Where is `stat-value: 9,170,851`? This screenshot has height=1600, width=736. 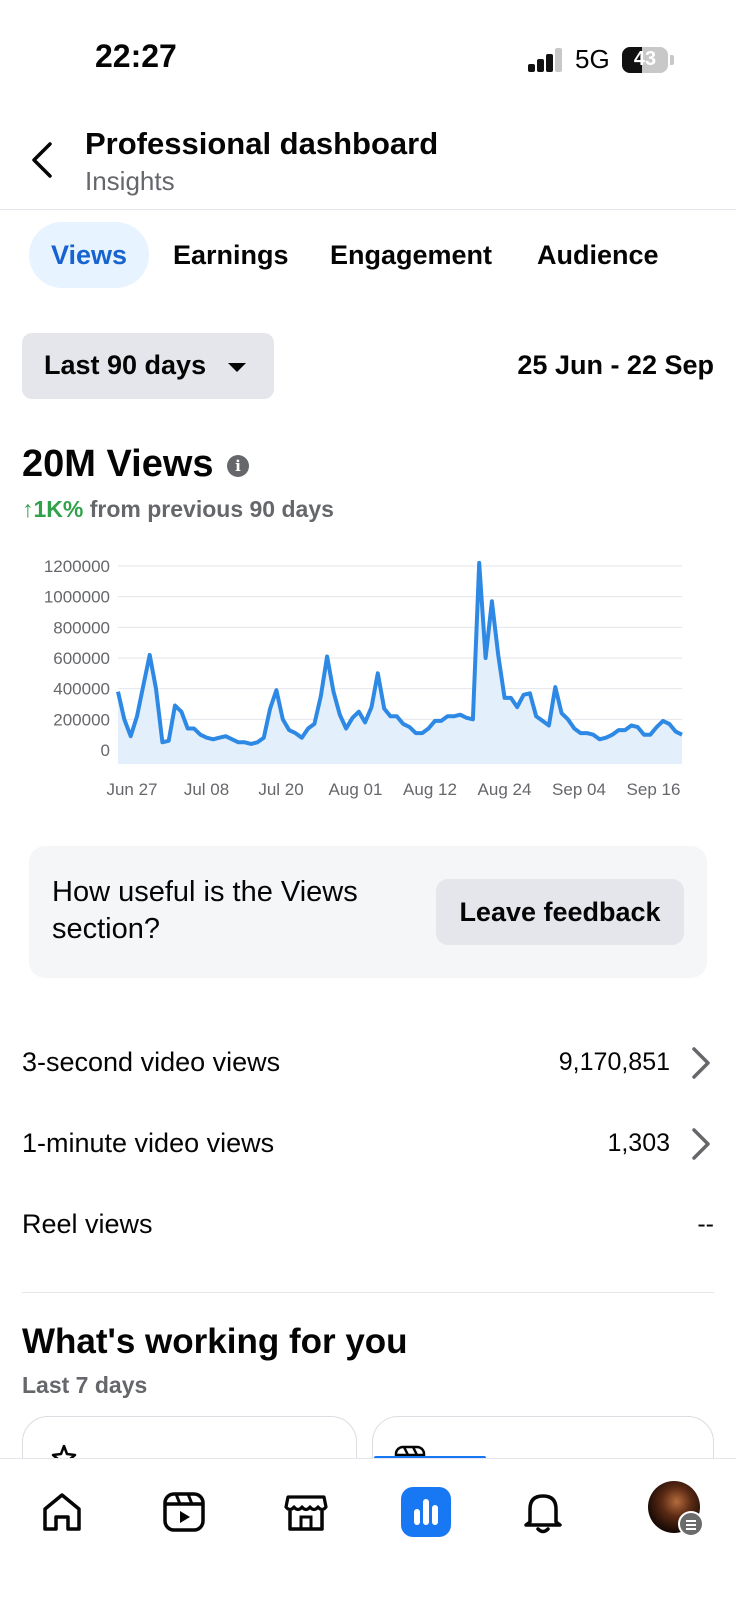 stat-value: 9,170,851 is located at coordinates (614, 1062).